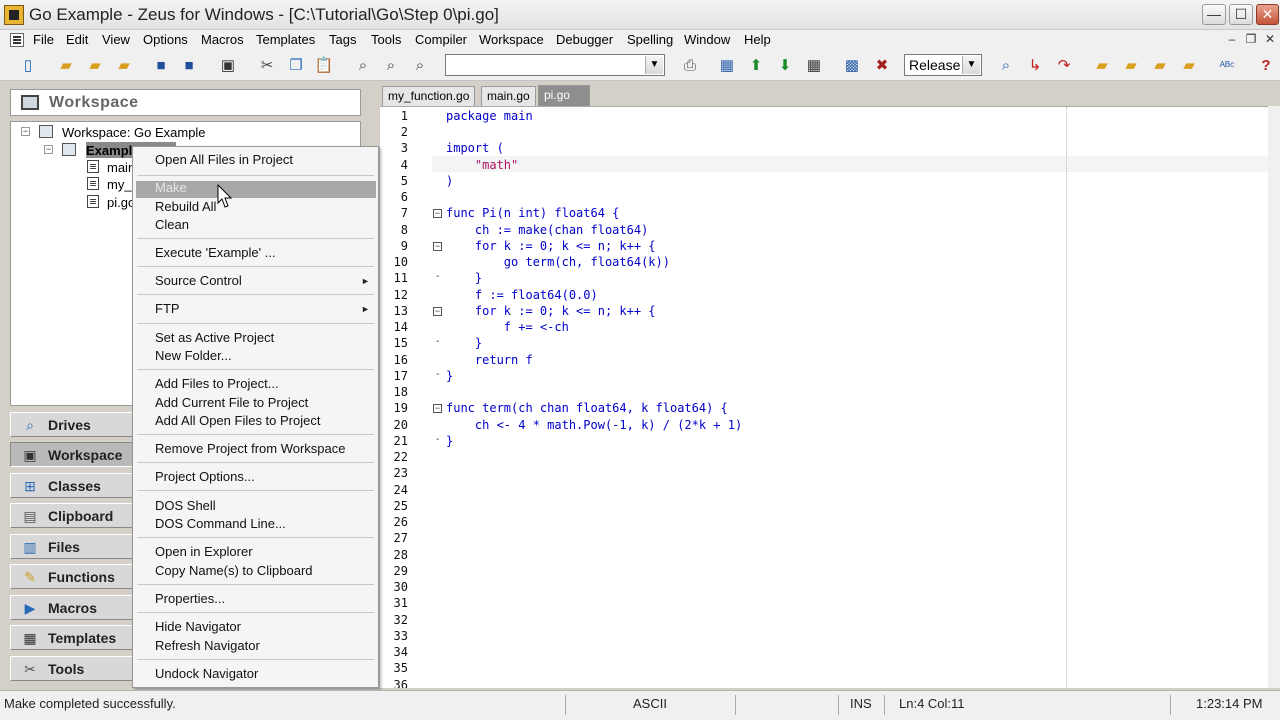 This screenshot has height=720, width=1280. What do you see at coordinates (95, 66) in the screenshot?
I see `open-workspace-icon: ▰` at bounding box center [95, 66].